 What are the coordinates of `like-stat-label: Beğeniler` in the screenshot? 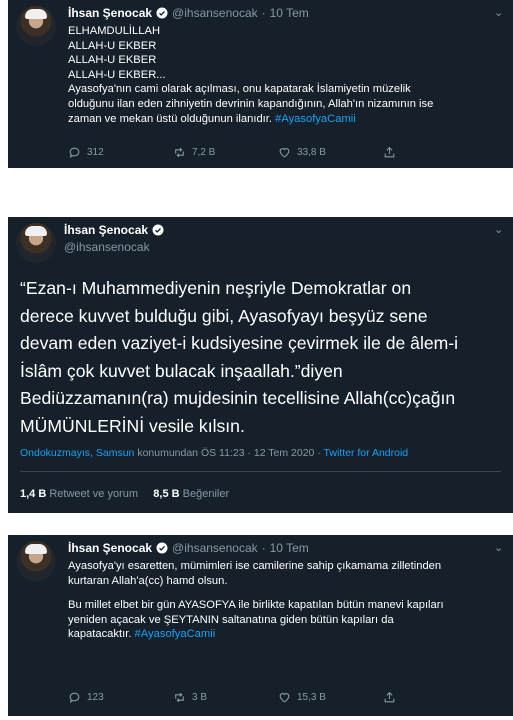 It's located at (206, 494).